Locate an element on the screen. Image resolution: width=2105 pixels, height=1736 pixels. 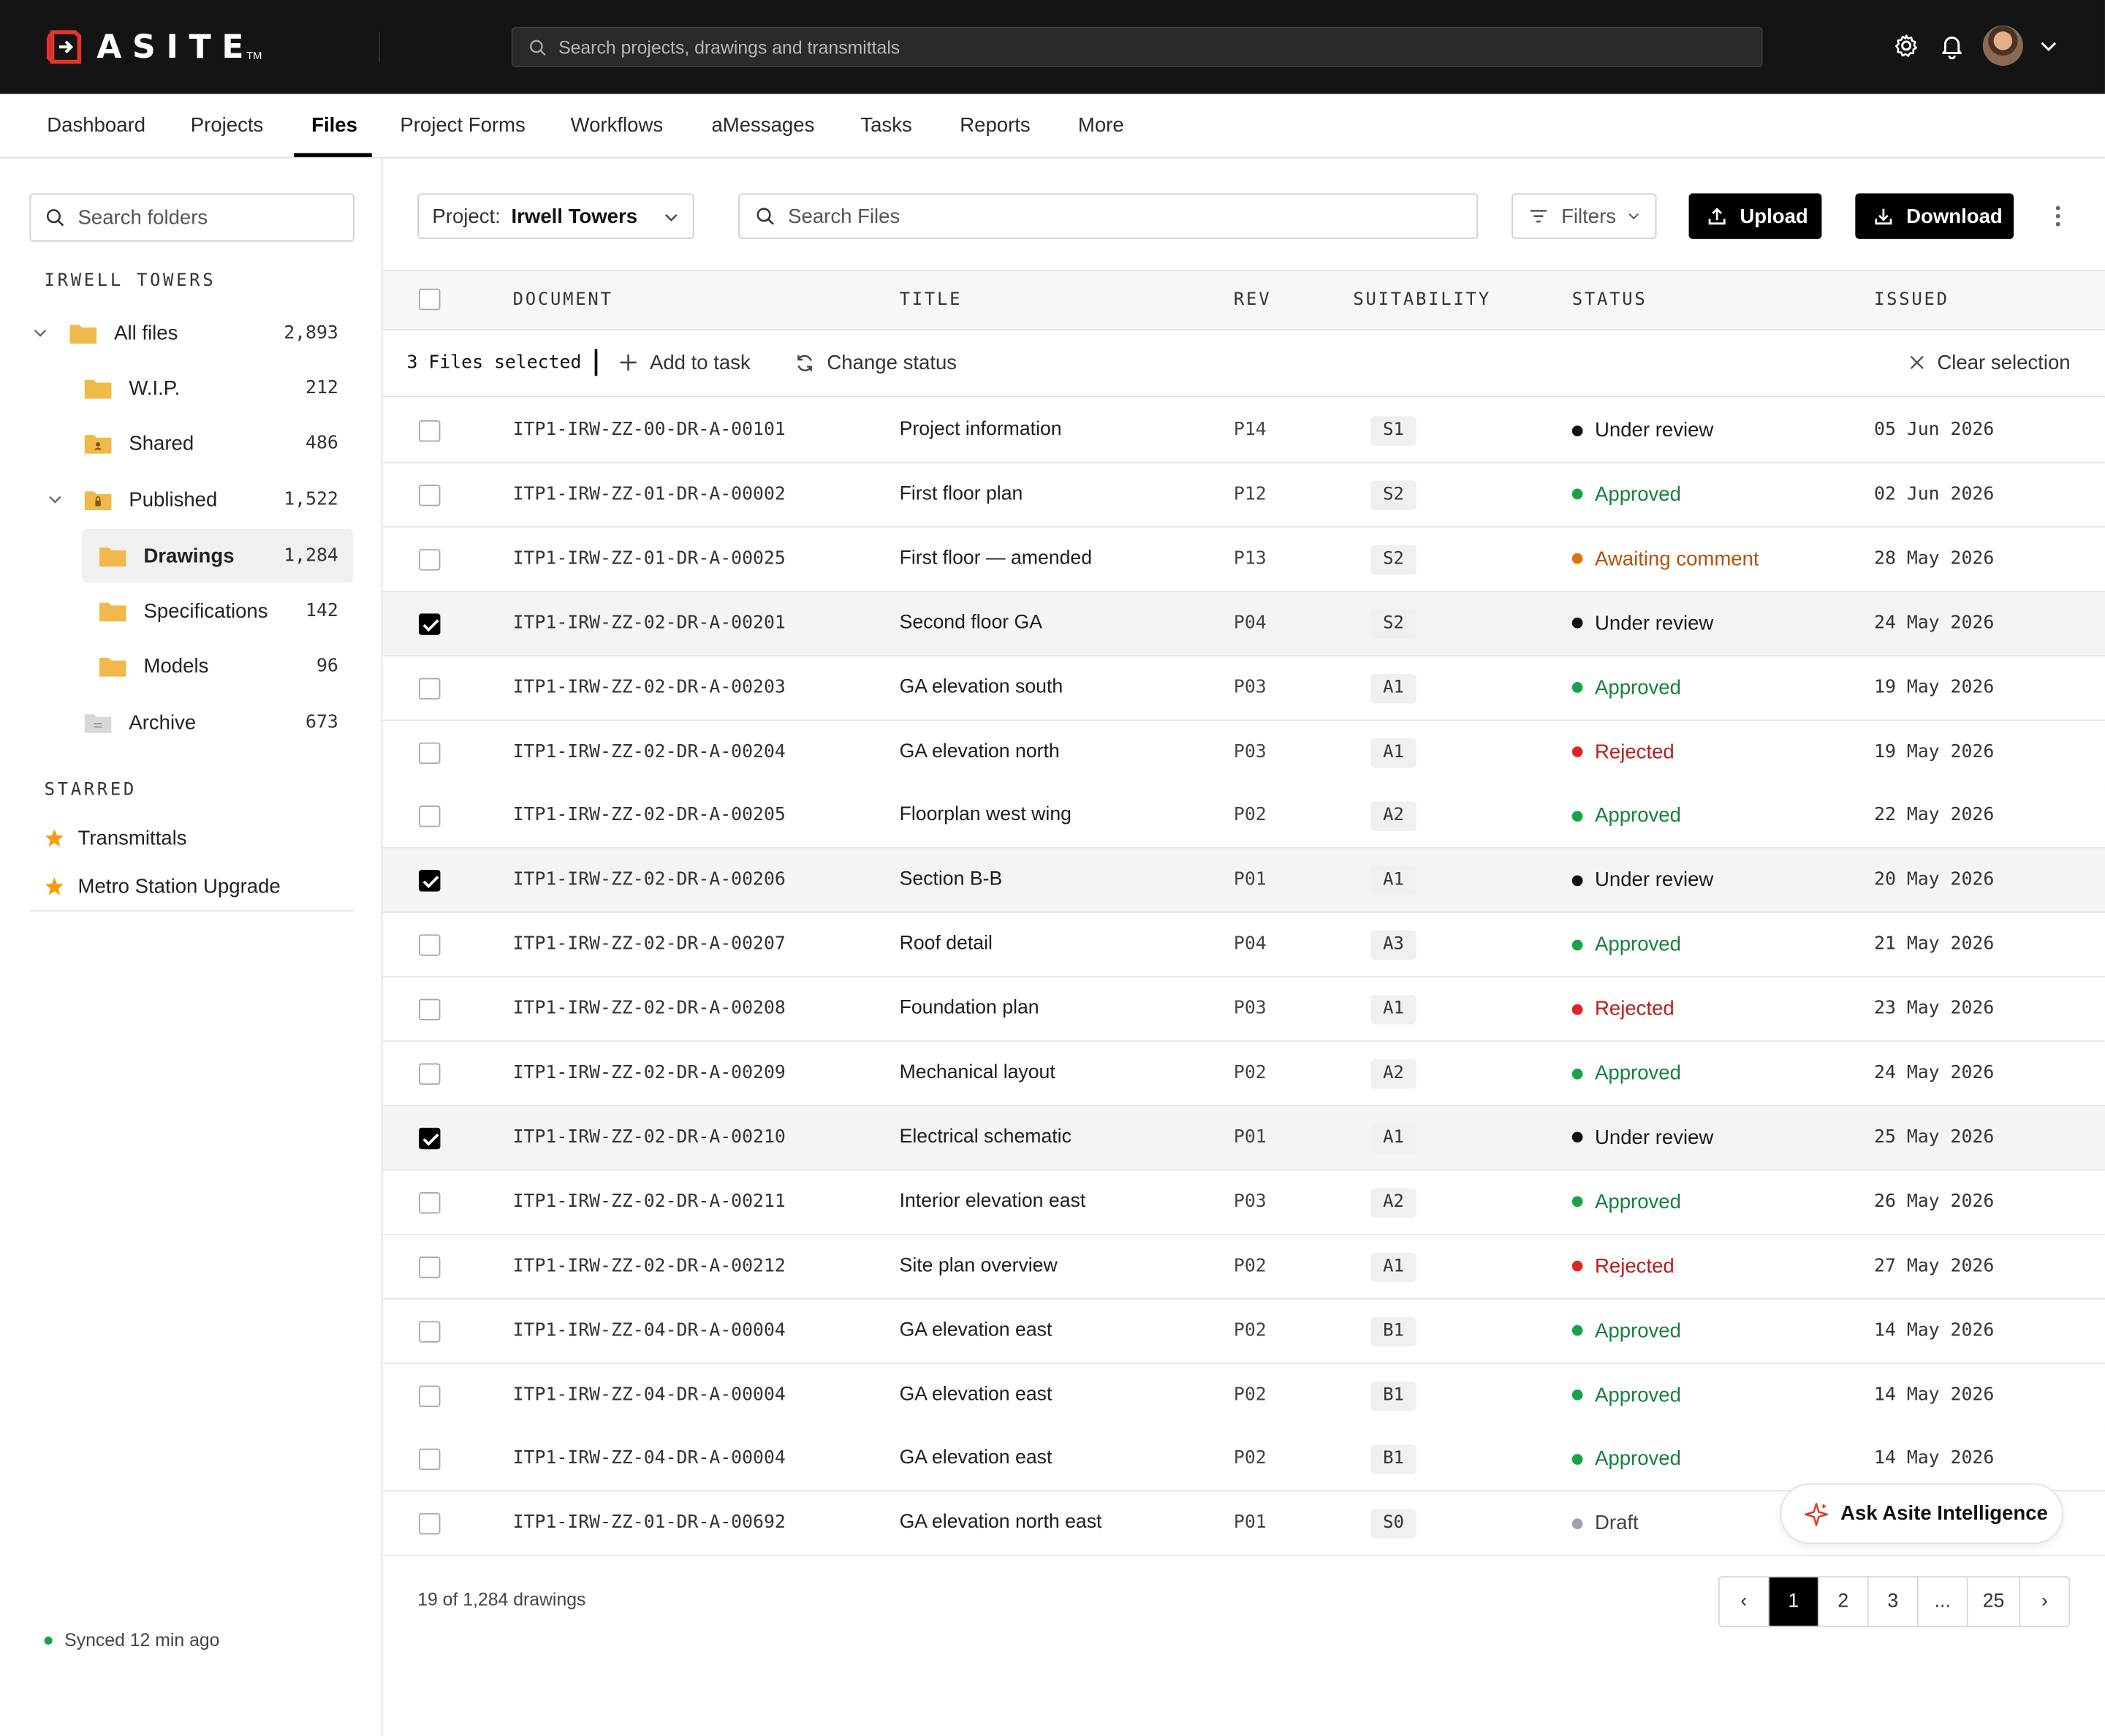
upload-button: Upload is located at coordinates (1755, 216).